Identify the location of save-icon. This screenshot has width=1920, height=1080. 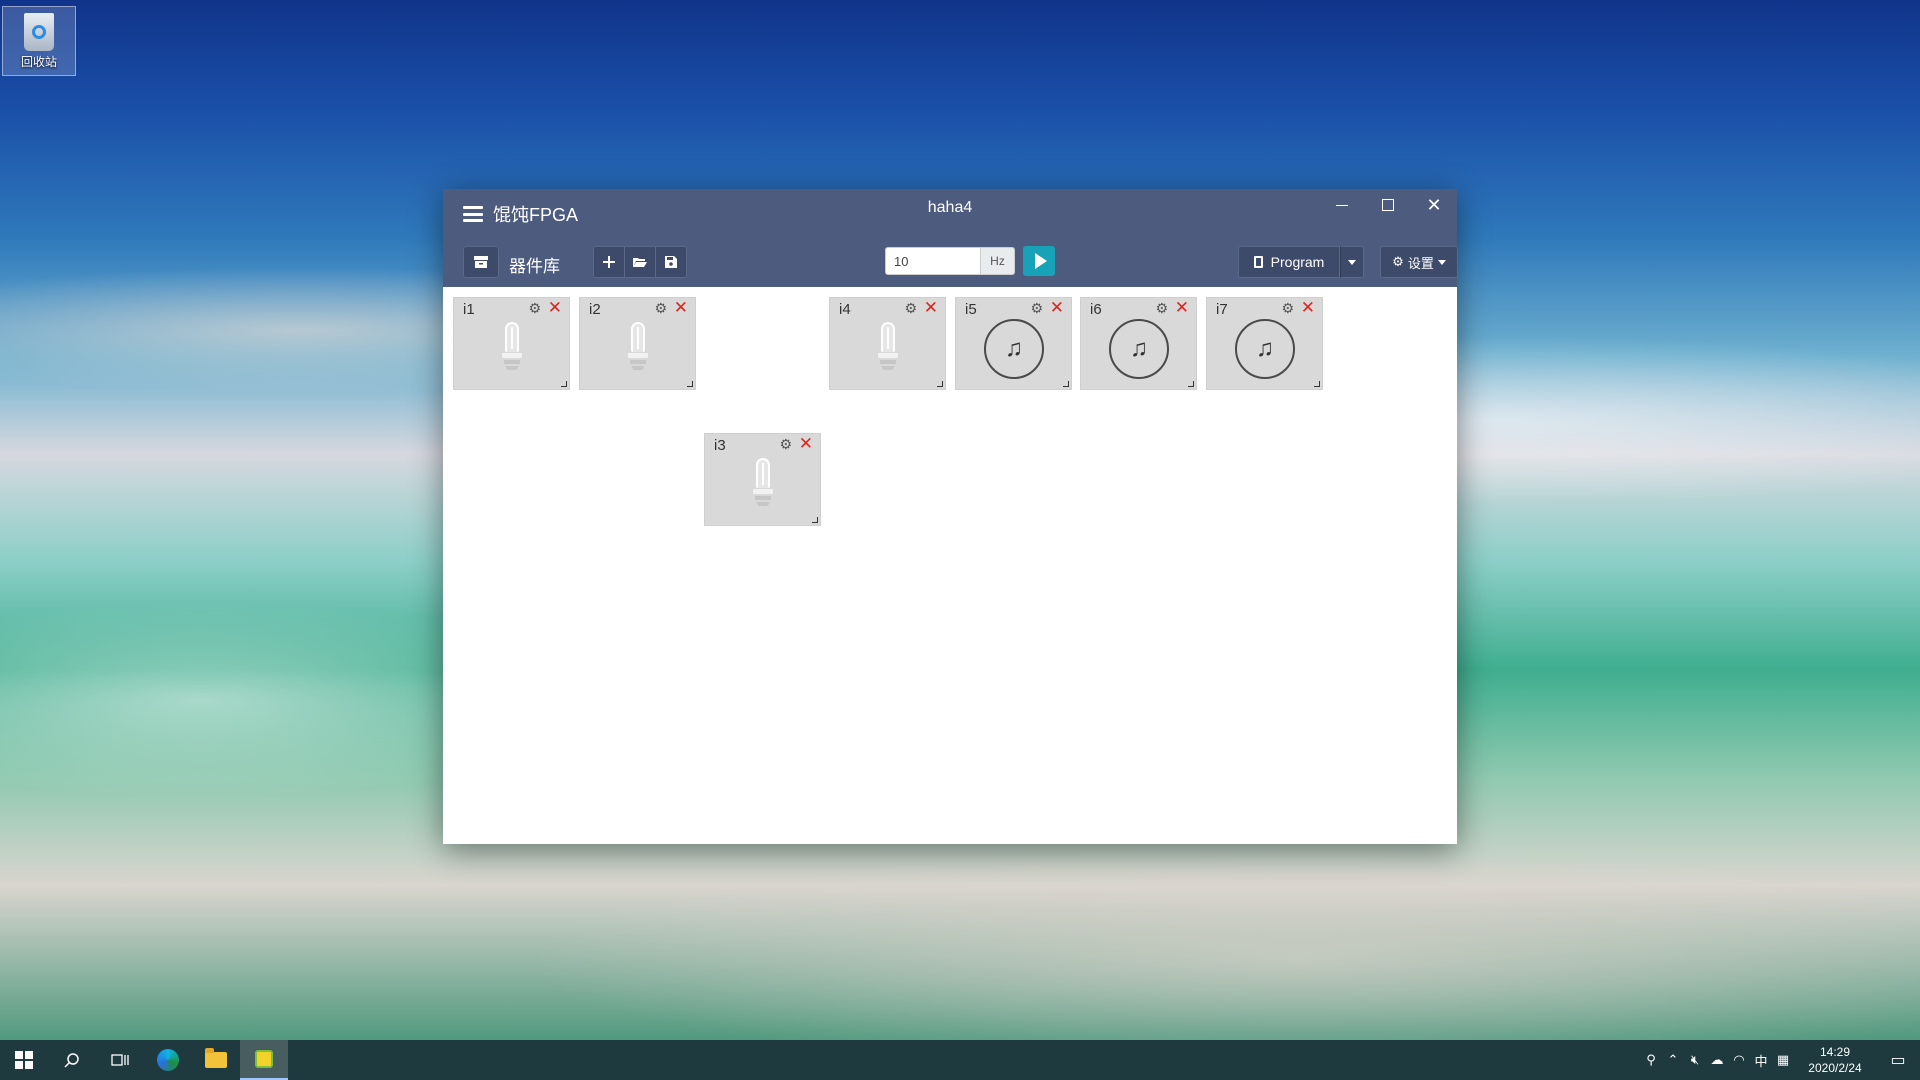
(671, 262).